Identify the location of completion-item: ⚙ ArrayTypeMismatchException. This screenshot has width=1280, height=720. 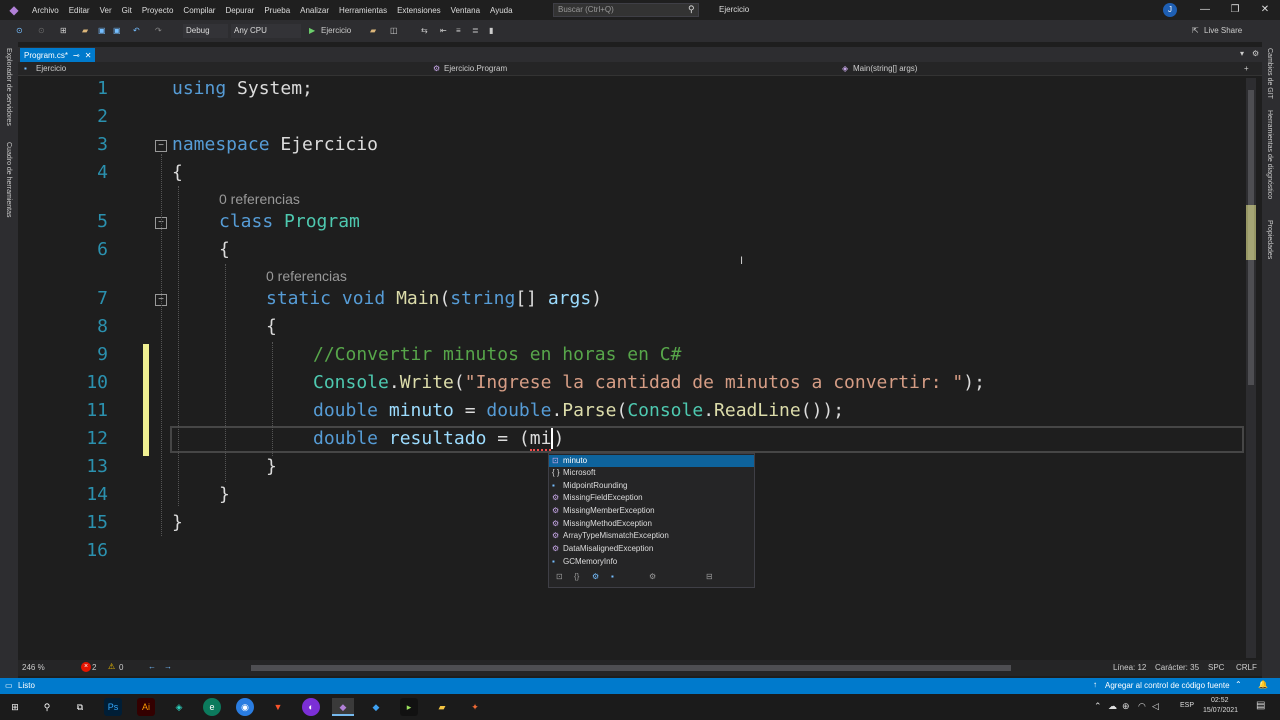
(651, 536).